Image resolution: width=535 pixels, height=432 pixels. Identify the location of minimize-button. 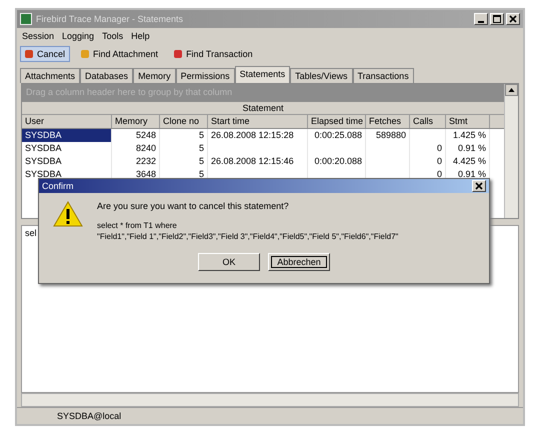
(481, 19).